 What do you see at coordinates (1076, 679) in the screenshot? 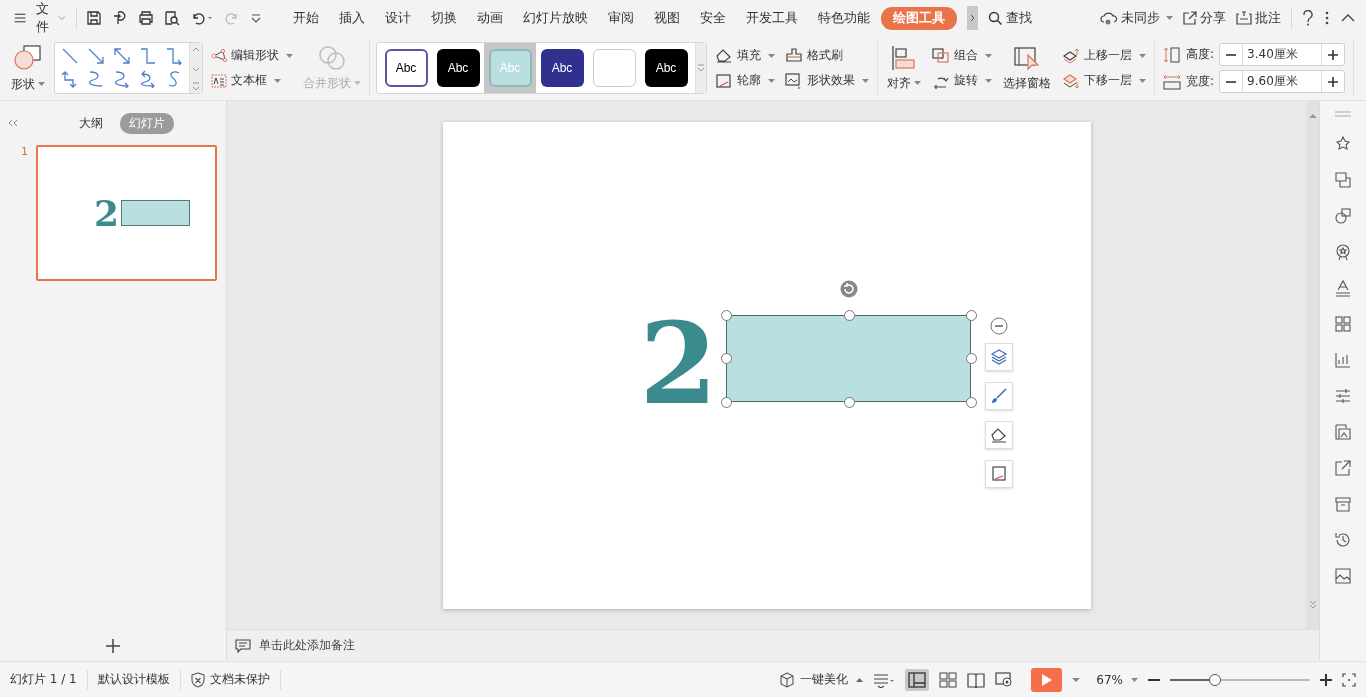
I see `caret-icon` at bounding box center [1076, 679].